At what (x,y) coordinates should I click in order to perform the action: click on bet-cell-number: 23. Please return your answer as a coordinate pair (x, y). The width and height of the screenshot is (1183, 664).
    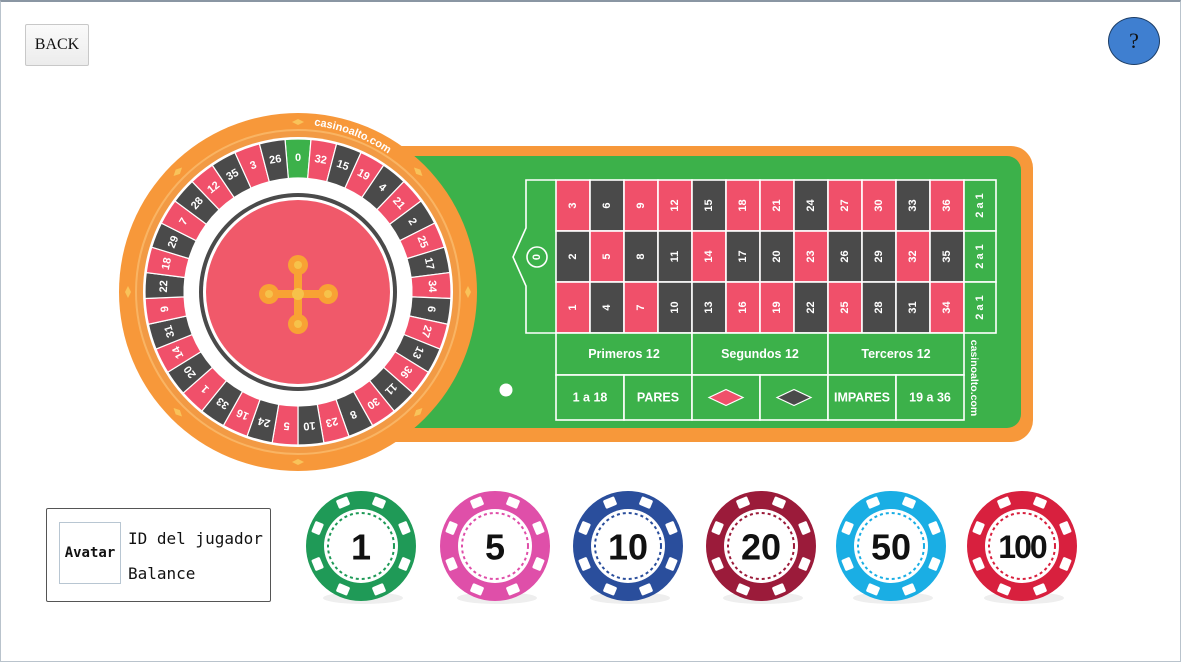
    Looking at the image, I should click on (811, 256).